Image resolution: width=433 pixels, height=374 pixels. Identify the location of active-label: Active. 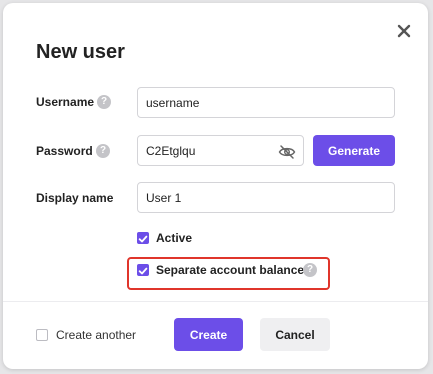
(174, 238).